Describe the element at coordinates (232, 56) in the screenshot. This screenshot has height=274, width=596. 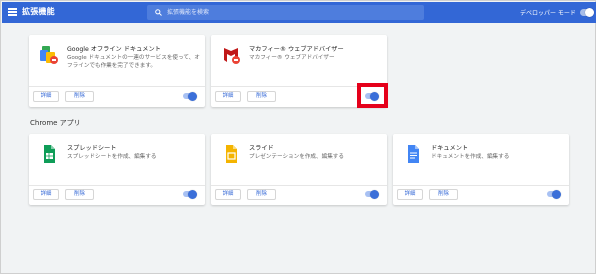
I see `mcafee-icon` at that location.